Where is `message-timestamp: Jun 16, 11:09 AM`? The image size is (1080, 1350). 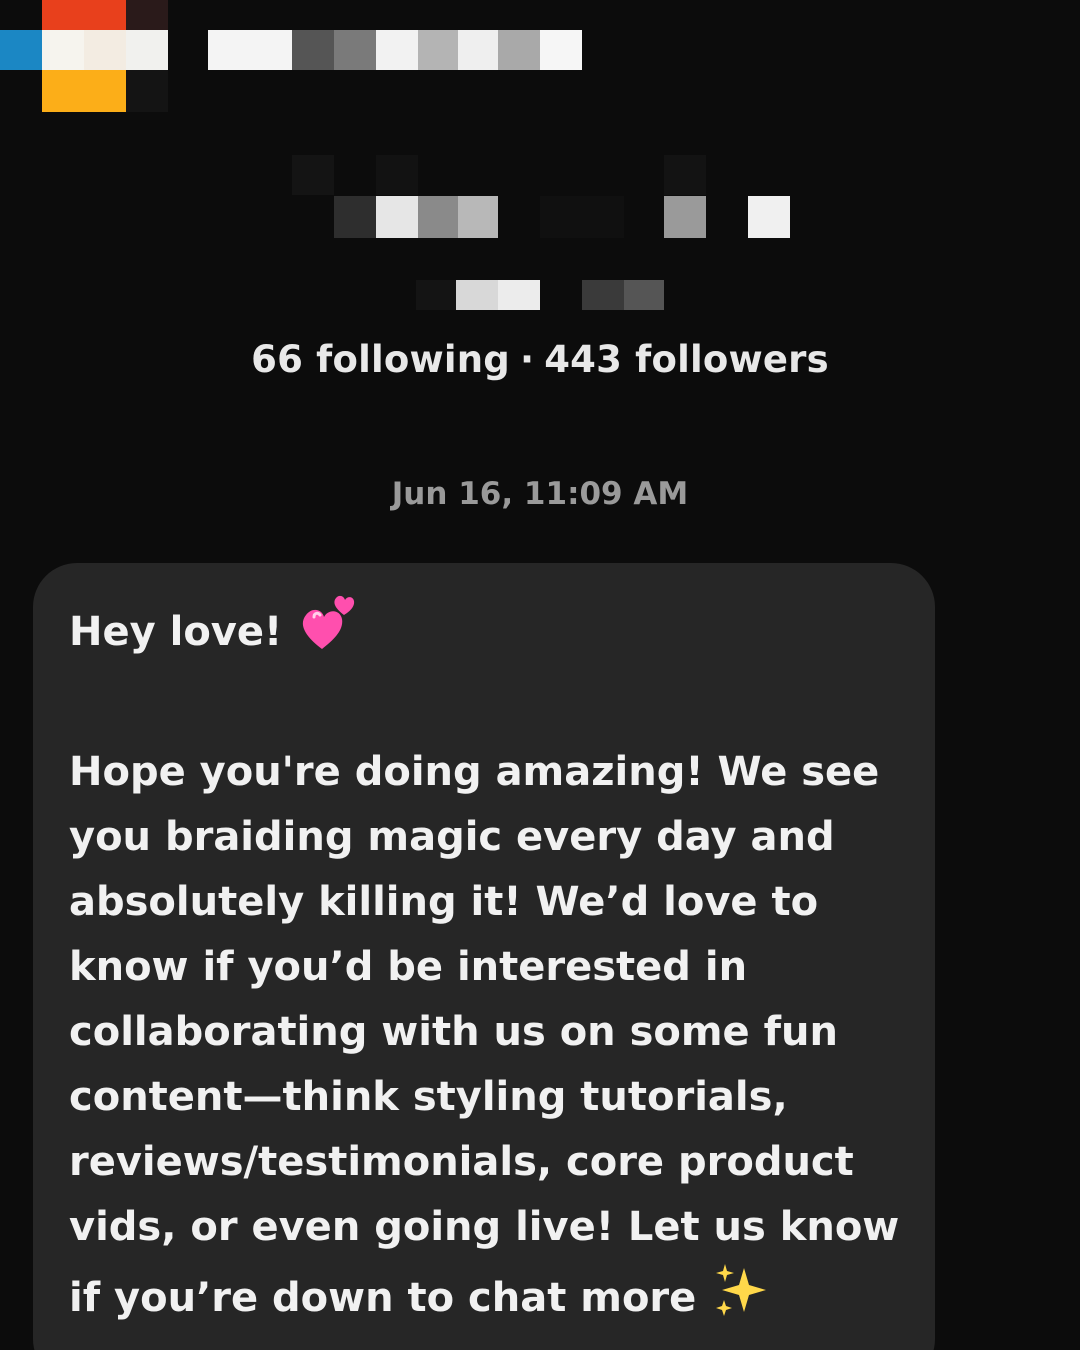
message-timestamp: Jun 16, 11:09 AM is located at coordinates (540, 494).